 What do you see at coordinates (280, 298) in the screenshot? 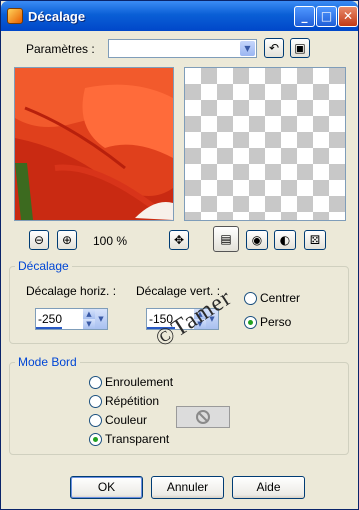
I see `radio-centrer-label: Centrer` at bounding box center [280, 298].